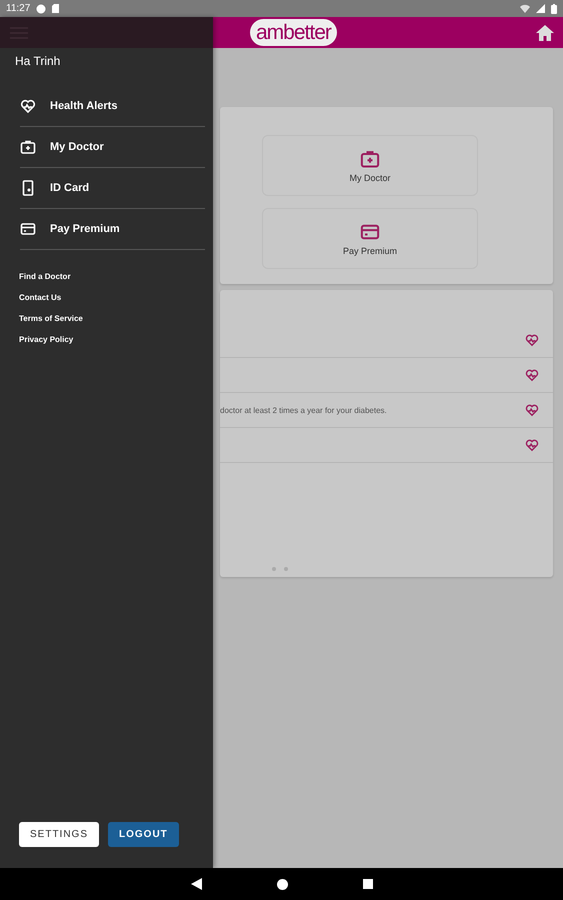 The image size is (563, 900). I want to click on battery-icon, so click(554, 9).